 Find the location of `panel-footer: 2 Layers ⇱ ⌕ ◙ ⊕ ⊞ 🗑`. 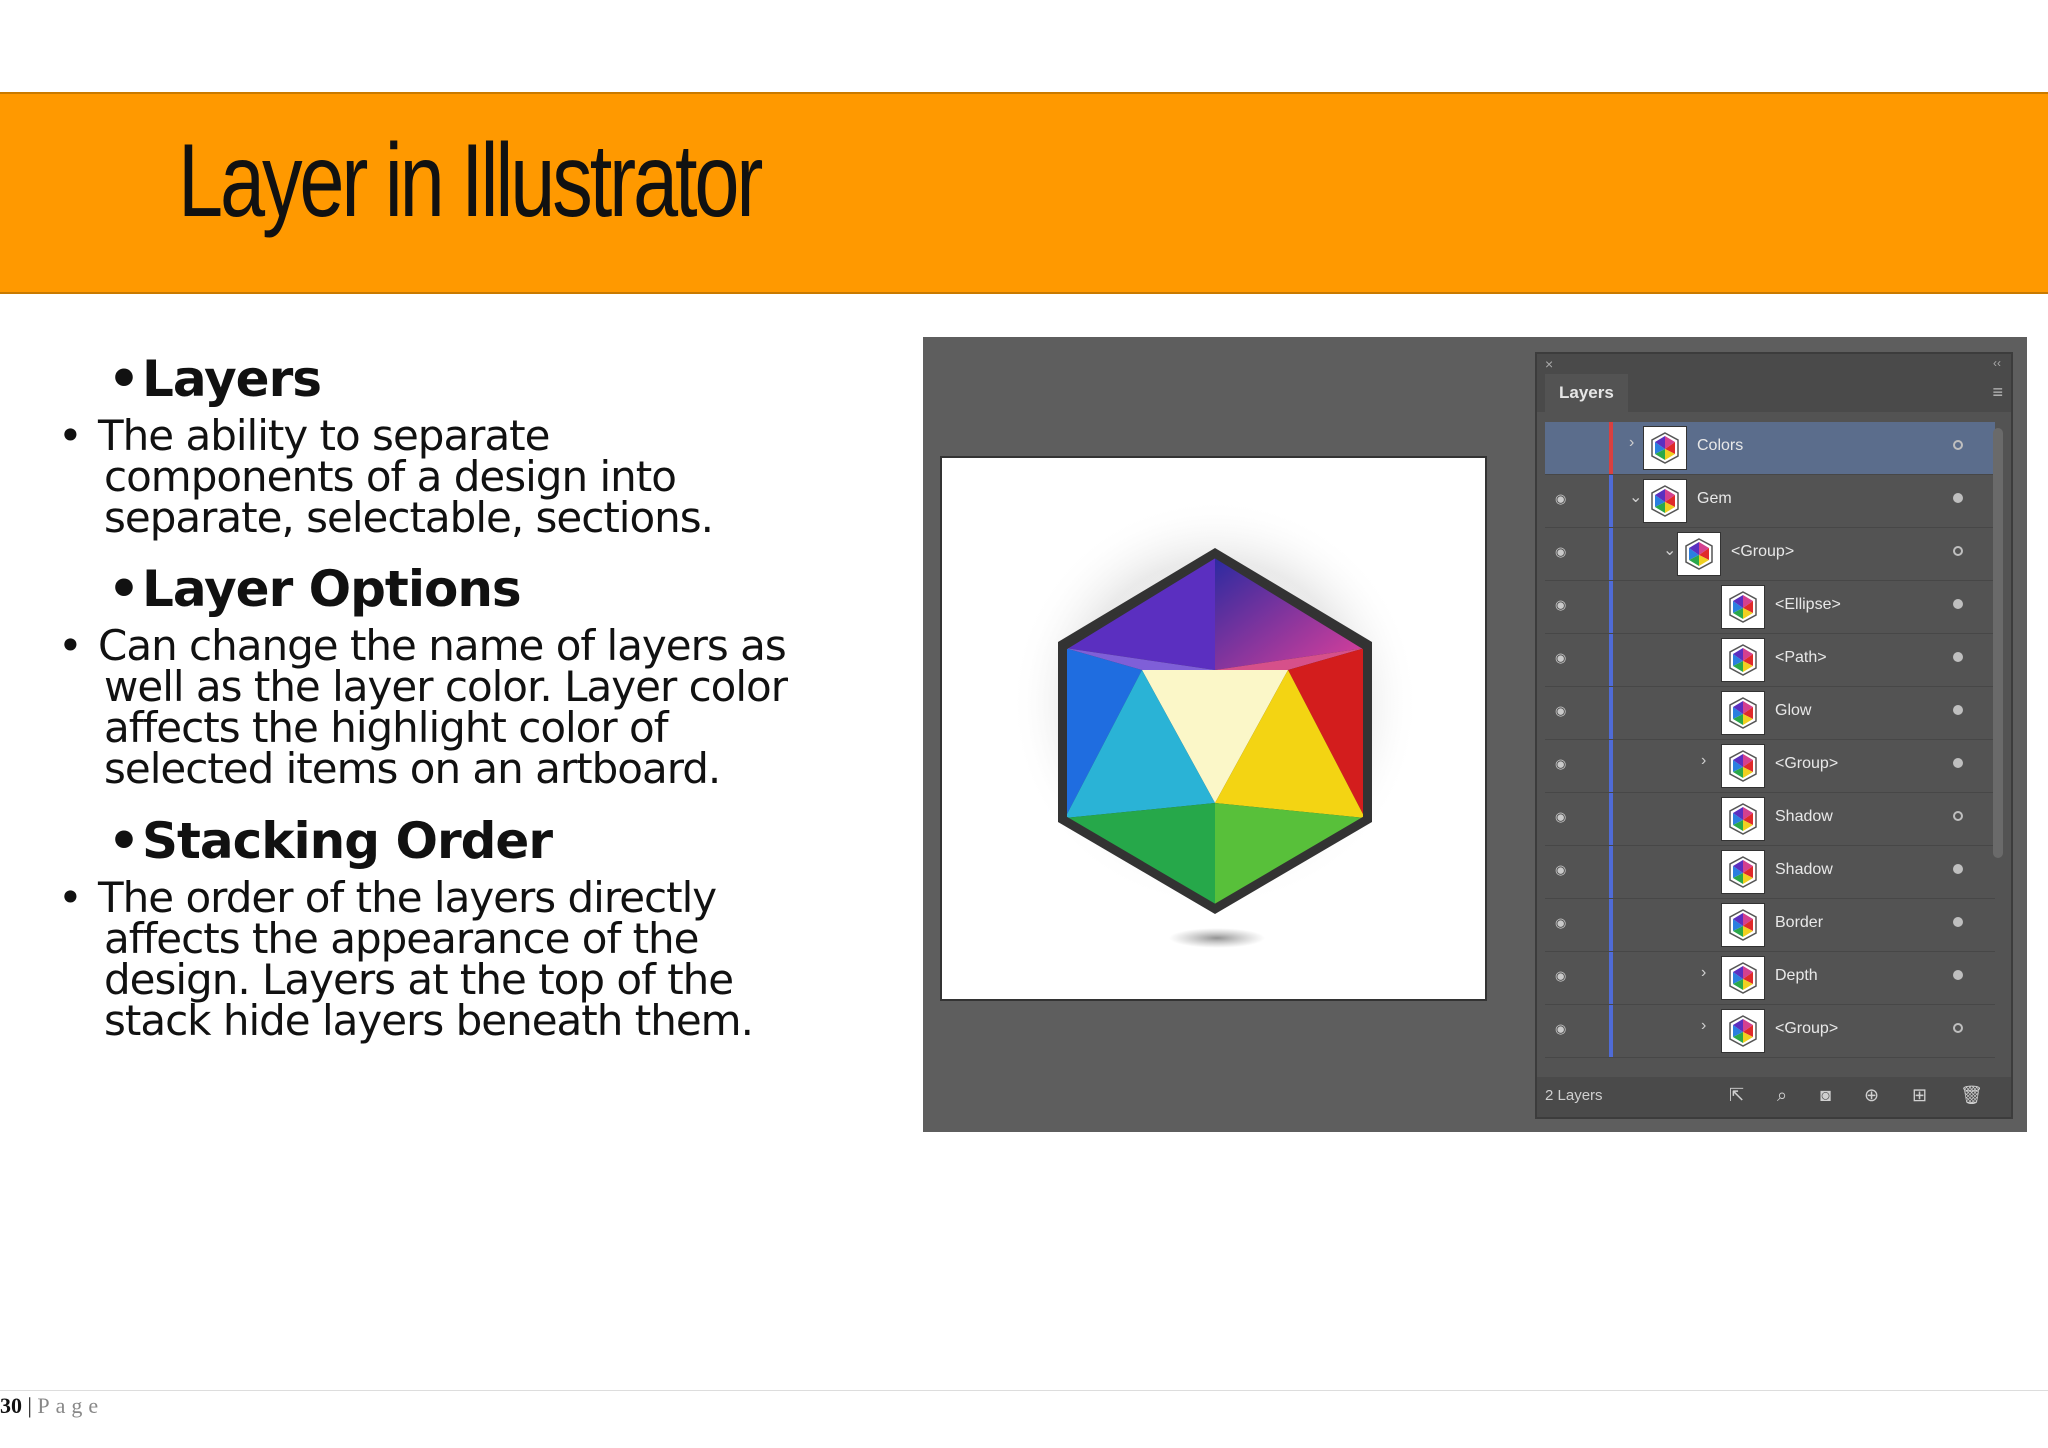

panel-footer: 2 Layers ⇱ ⌕ ◙ ⊕ ⊞ 🗑 is located at coordinates (1774, 1097).